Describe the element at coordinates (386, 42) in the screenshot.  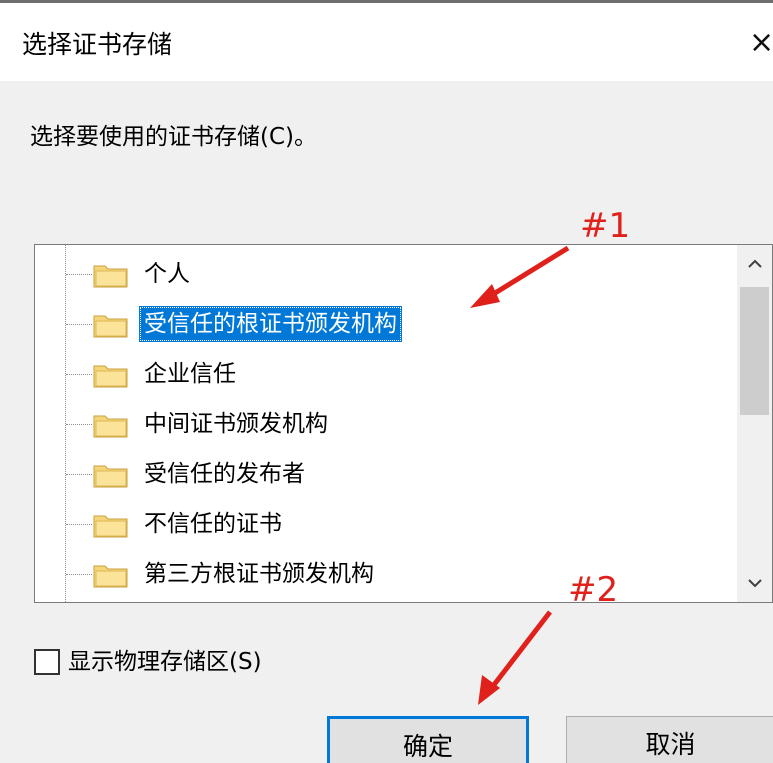
I see `title-bar: 选择证书存储 ×` at that location.